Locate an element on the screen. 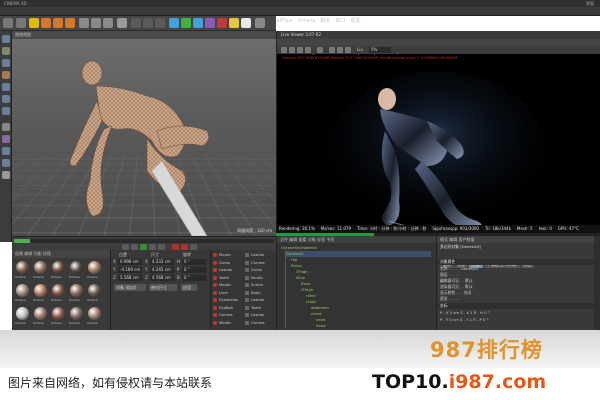 The width and height of the screenshot is (600, 400). points-mode-icon is located at coordinates (6, 87).